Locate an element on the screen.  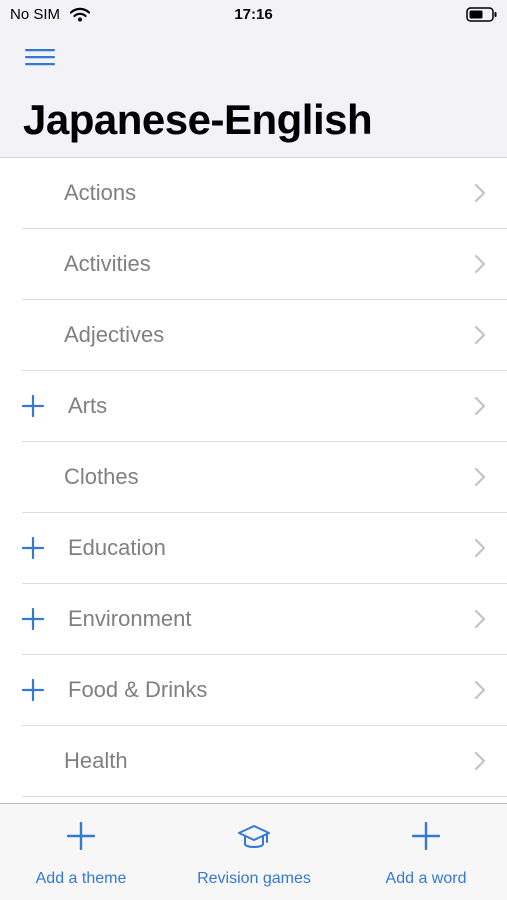
theme-label: Clothes is located at coordinates (101, 476).